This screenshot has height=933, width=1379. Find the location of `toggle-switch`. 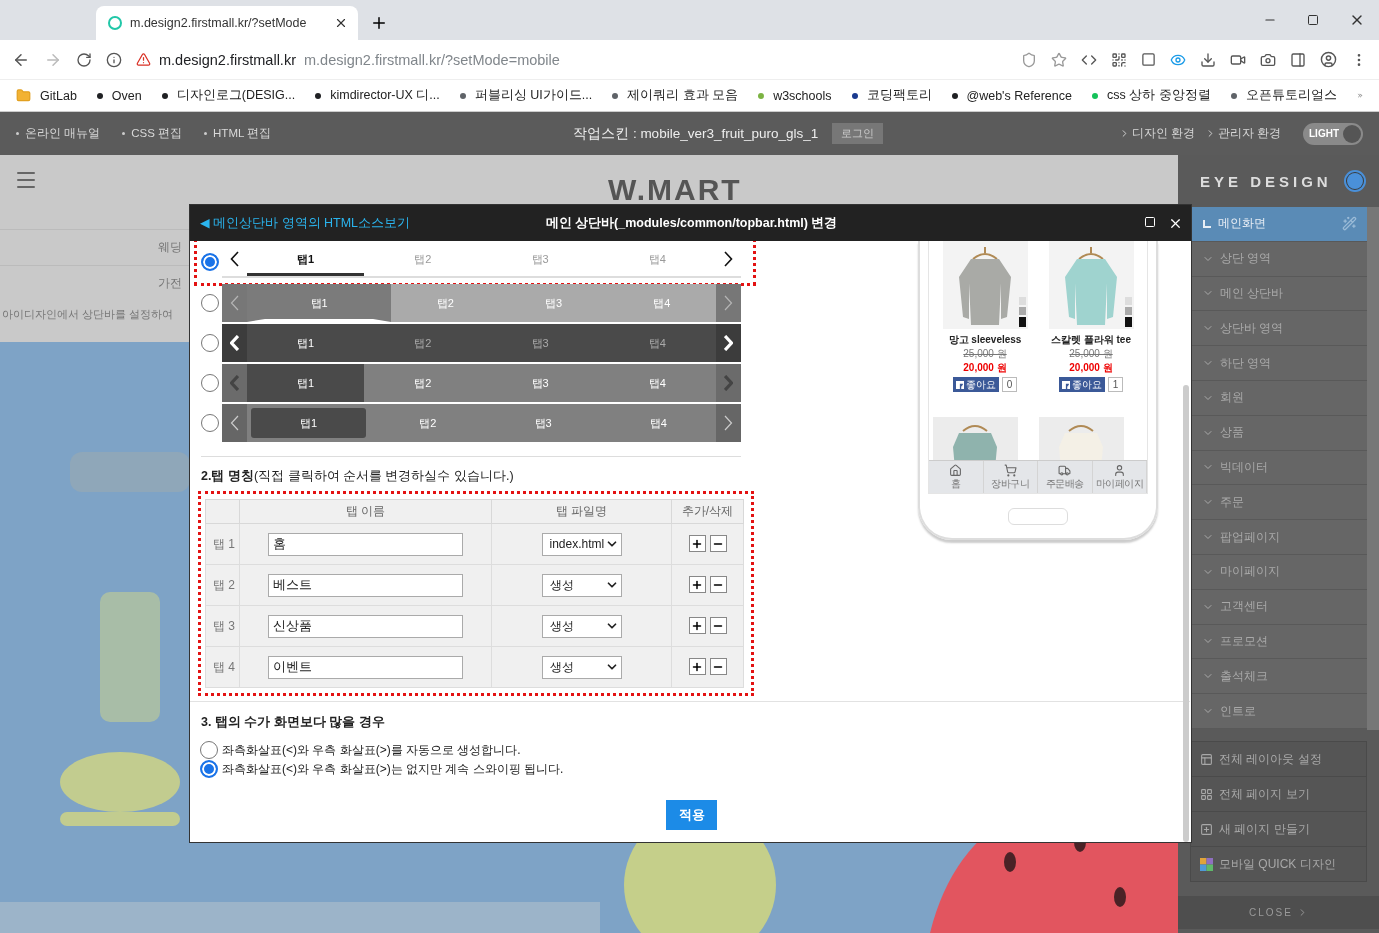

toggle-switch is located at coordinates (1354, 181).